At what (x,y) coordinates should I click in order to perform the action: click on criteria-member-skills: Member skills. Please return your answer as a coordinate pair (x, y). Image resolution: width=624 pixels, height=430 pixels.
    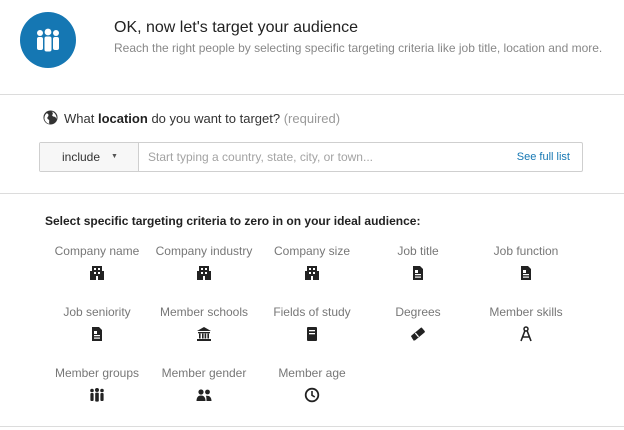
    Looking at the image, I should click on (526, 327).